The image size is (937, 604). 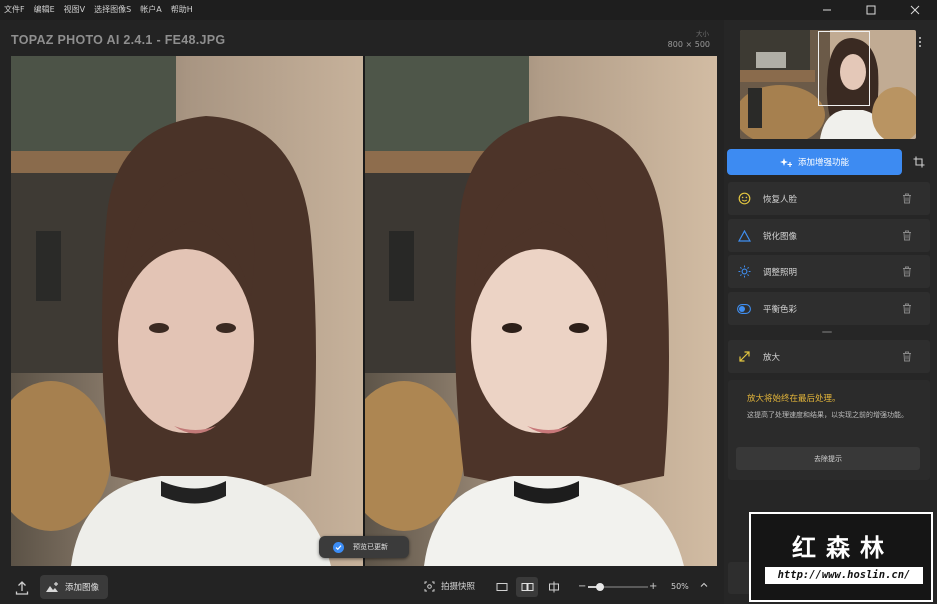 What do you see at coordinates (680, 586) in the screenshot?
I see `zoom-value: 50%` at bounding box center [680, 586].